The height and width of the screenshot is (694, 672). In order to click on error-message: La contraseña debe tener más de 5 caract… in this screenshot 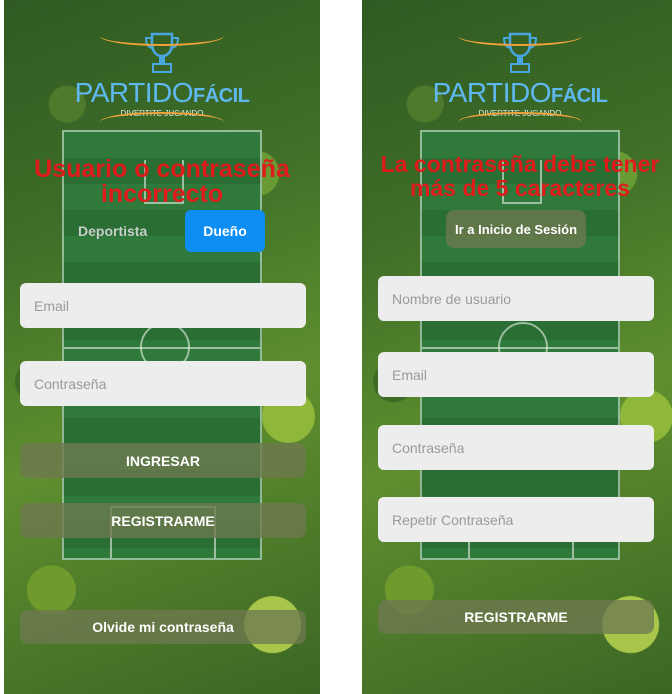, I will do `click(520, 176)`.